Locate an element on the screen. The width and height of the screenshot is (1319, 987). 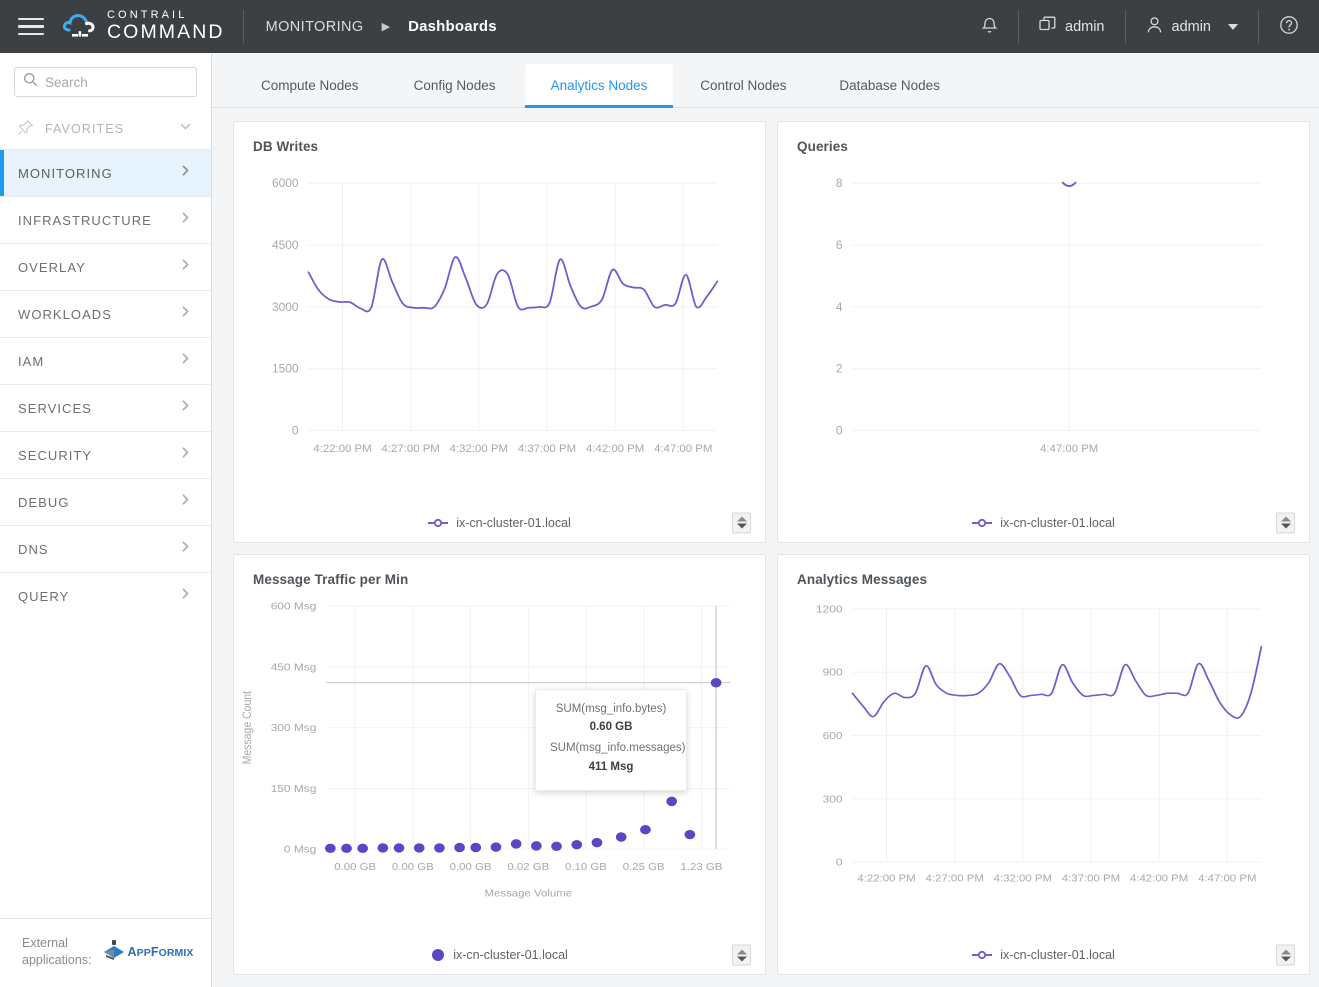
tooltip-key-bytes: SUM(msg_info.bytes) is located at coordinates (611, 708).